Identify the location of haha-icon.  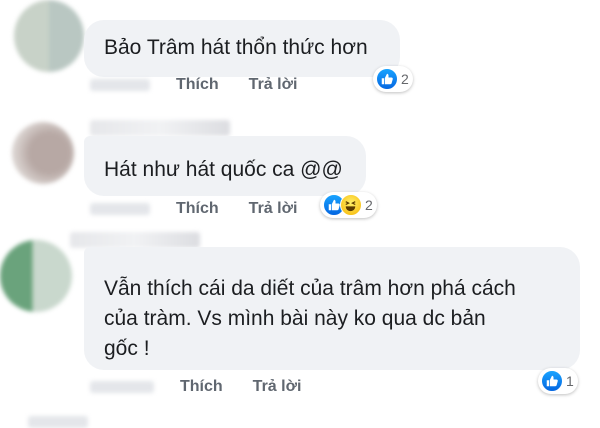
(351, 205).